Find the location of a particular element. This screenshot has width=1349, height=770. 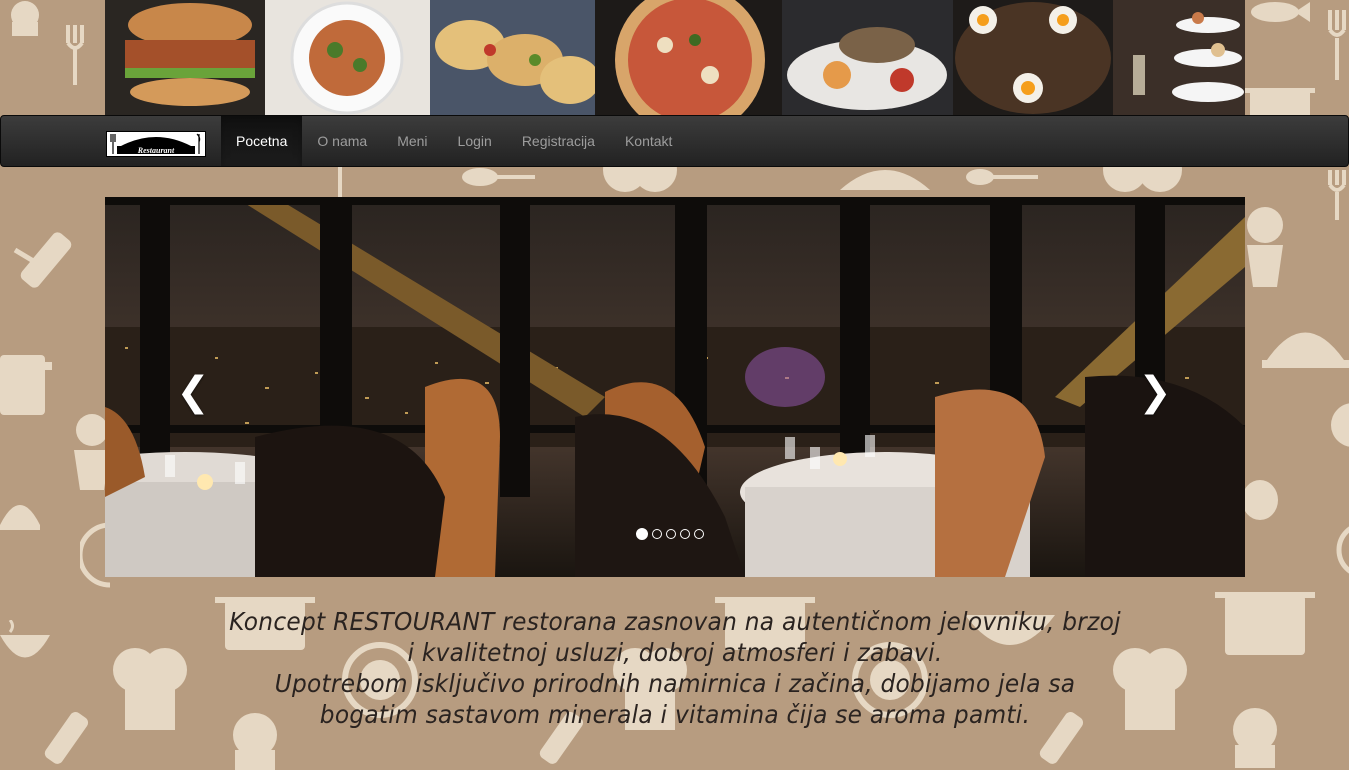

carousel-prev-button: ❮ is located at coordinates (193, 392).